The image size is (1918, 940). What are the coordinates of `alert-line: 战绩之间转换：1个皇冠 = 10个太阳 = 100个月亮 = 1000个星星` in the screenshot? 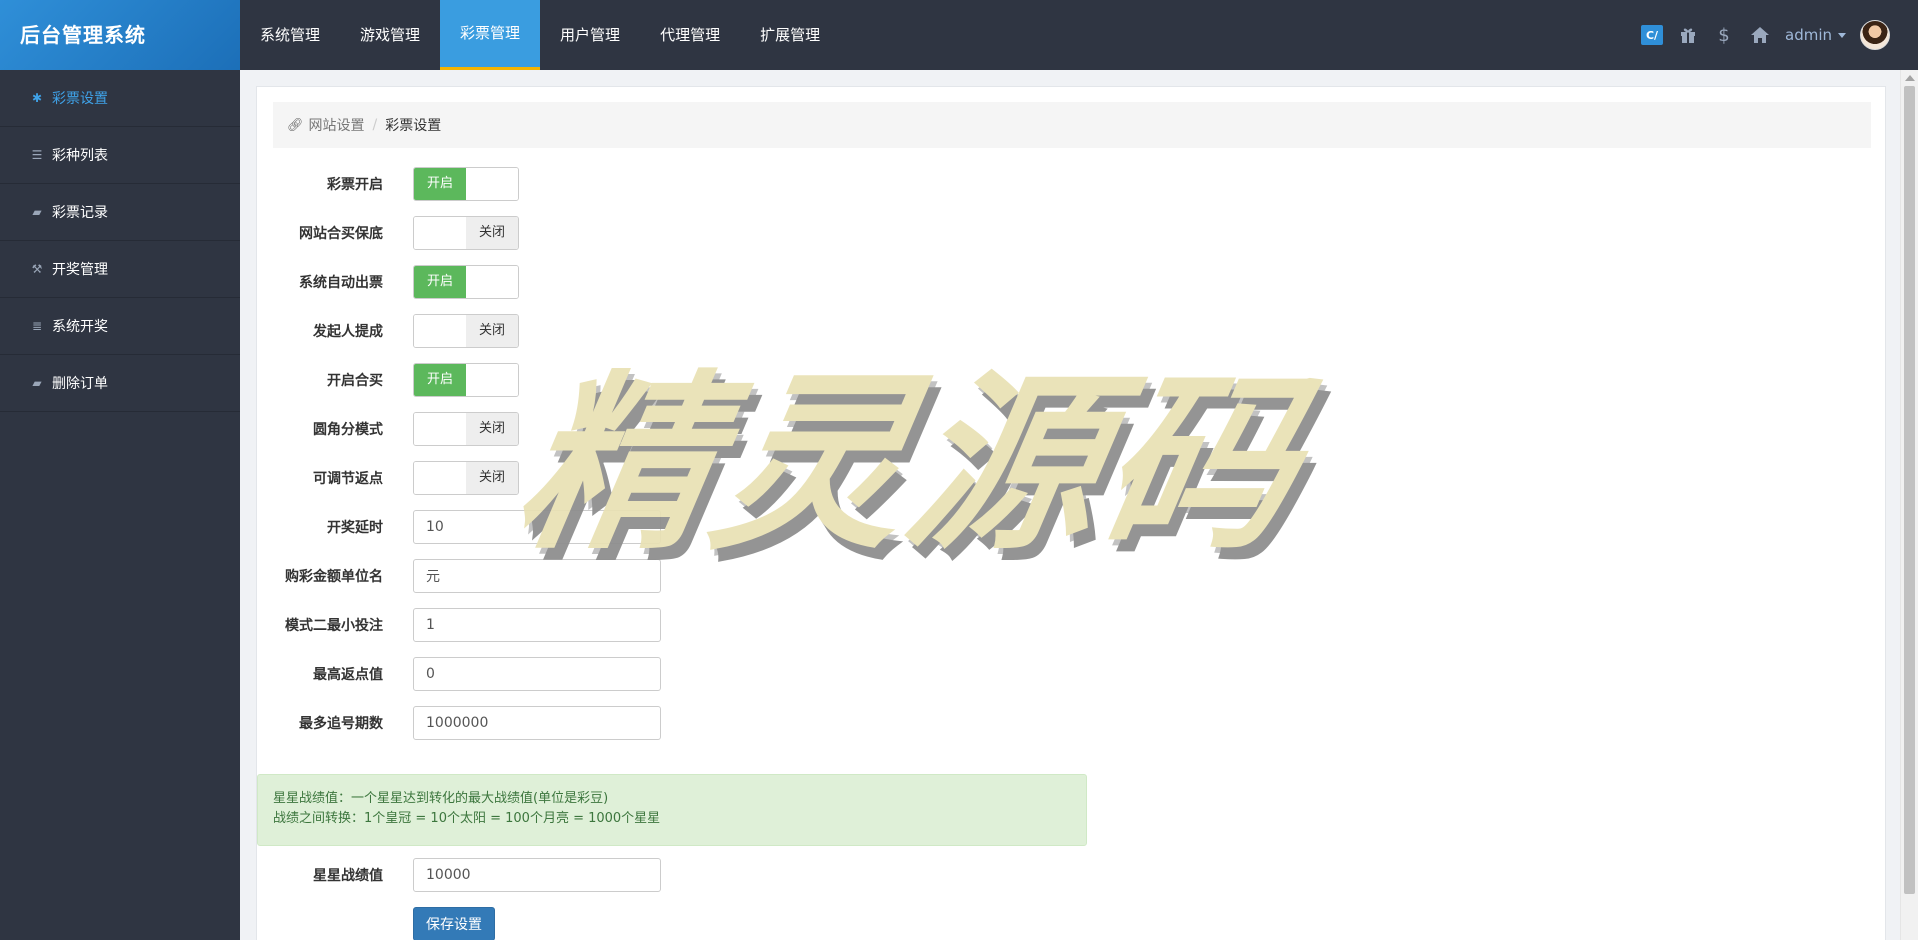 It's located at (467, 818).